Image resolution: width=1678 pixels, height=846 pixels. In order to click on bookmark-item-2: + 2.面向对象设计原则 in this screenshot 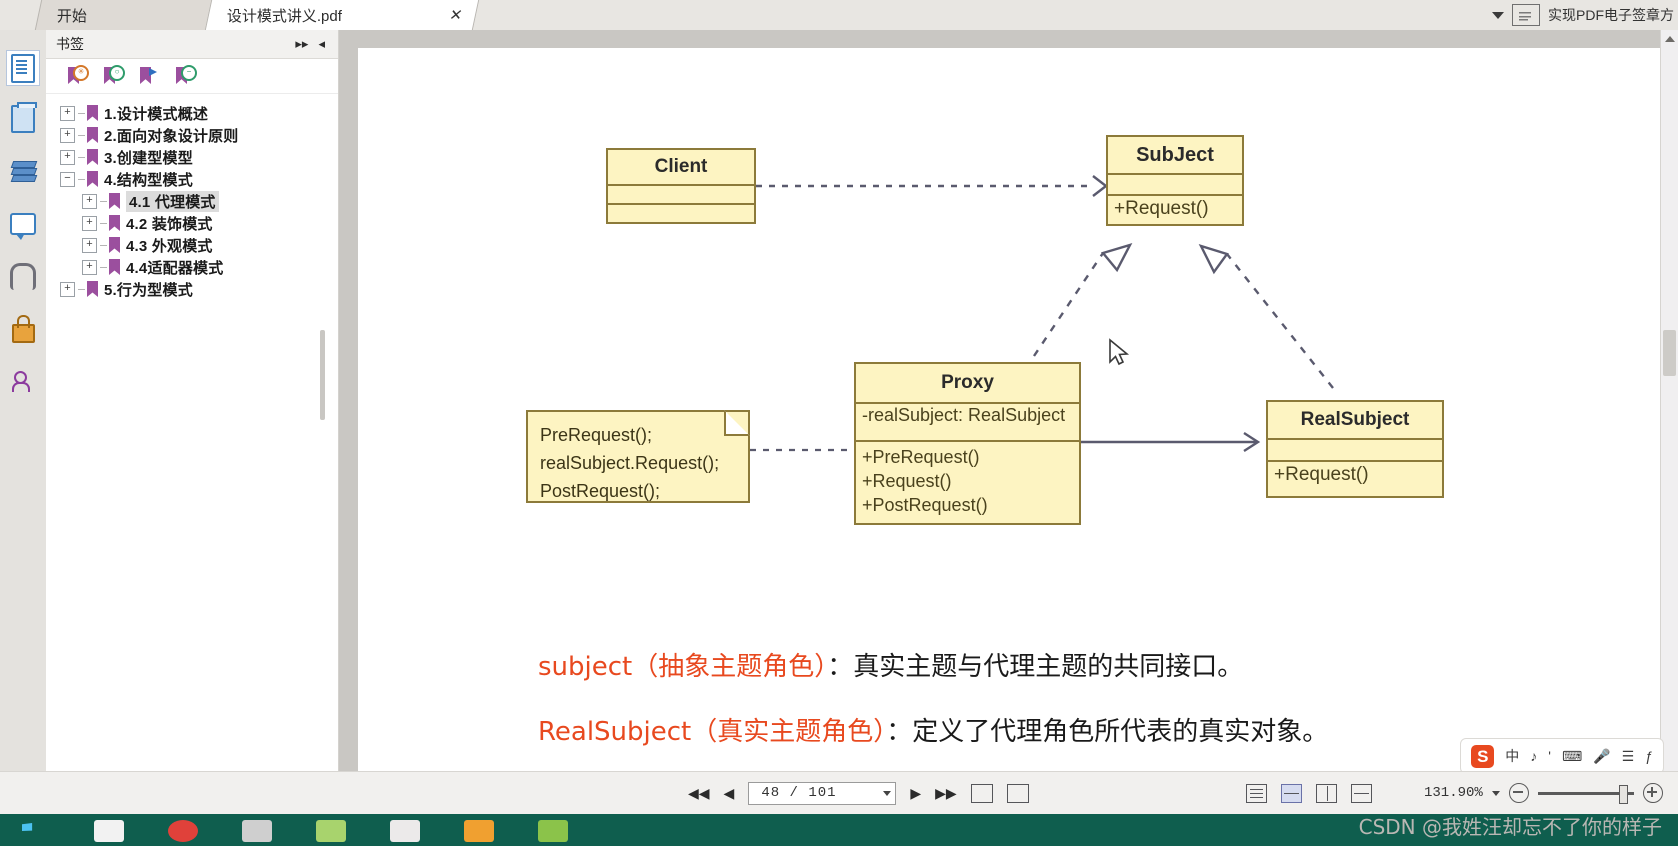, I will do `click(195, 135)`.